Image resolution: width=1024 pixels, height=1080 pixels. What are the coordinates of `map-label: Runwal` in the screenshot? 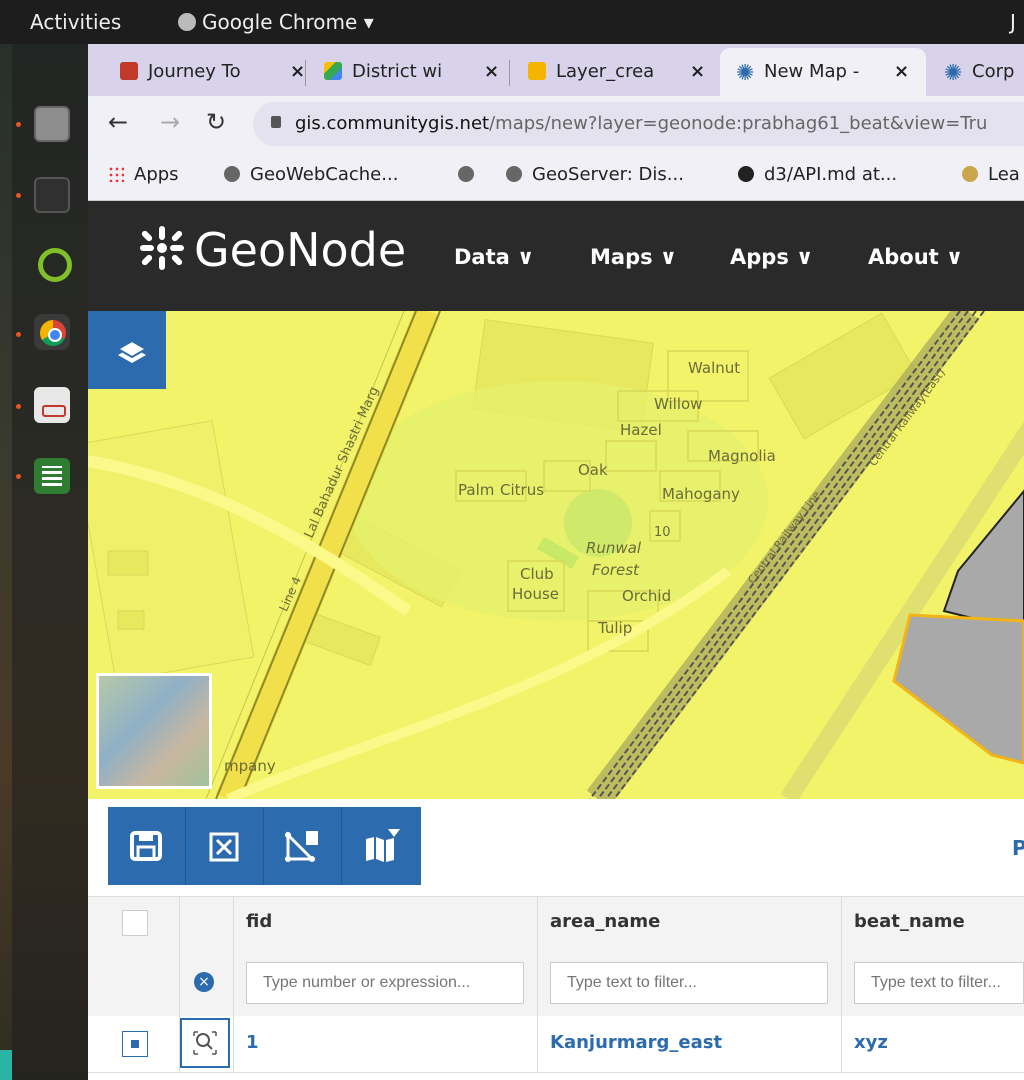 It's located at (614, 548).